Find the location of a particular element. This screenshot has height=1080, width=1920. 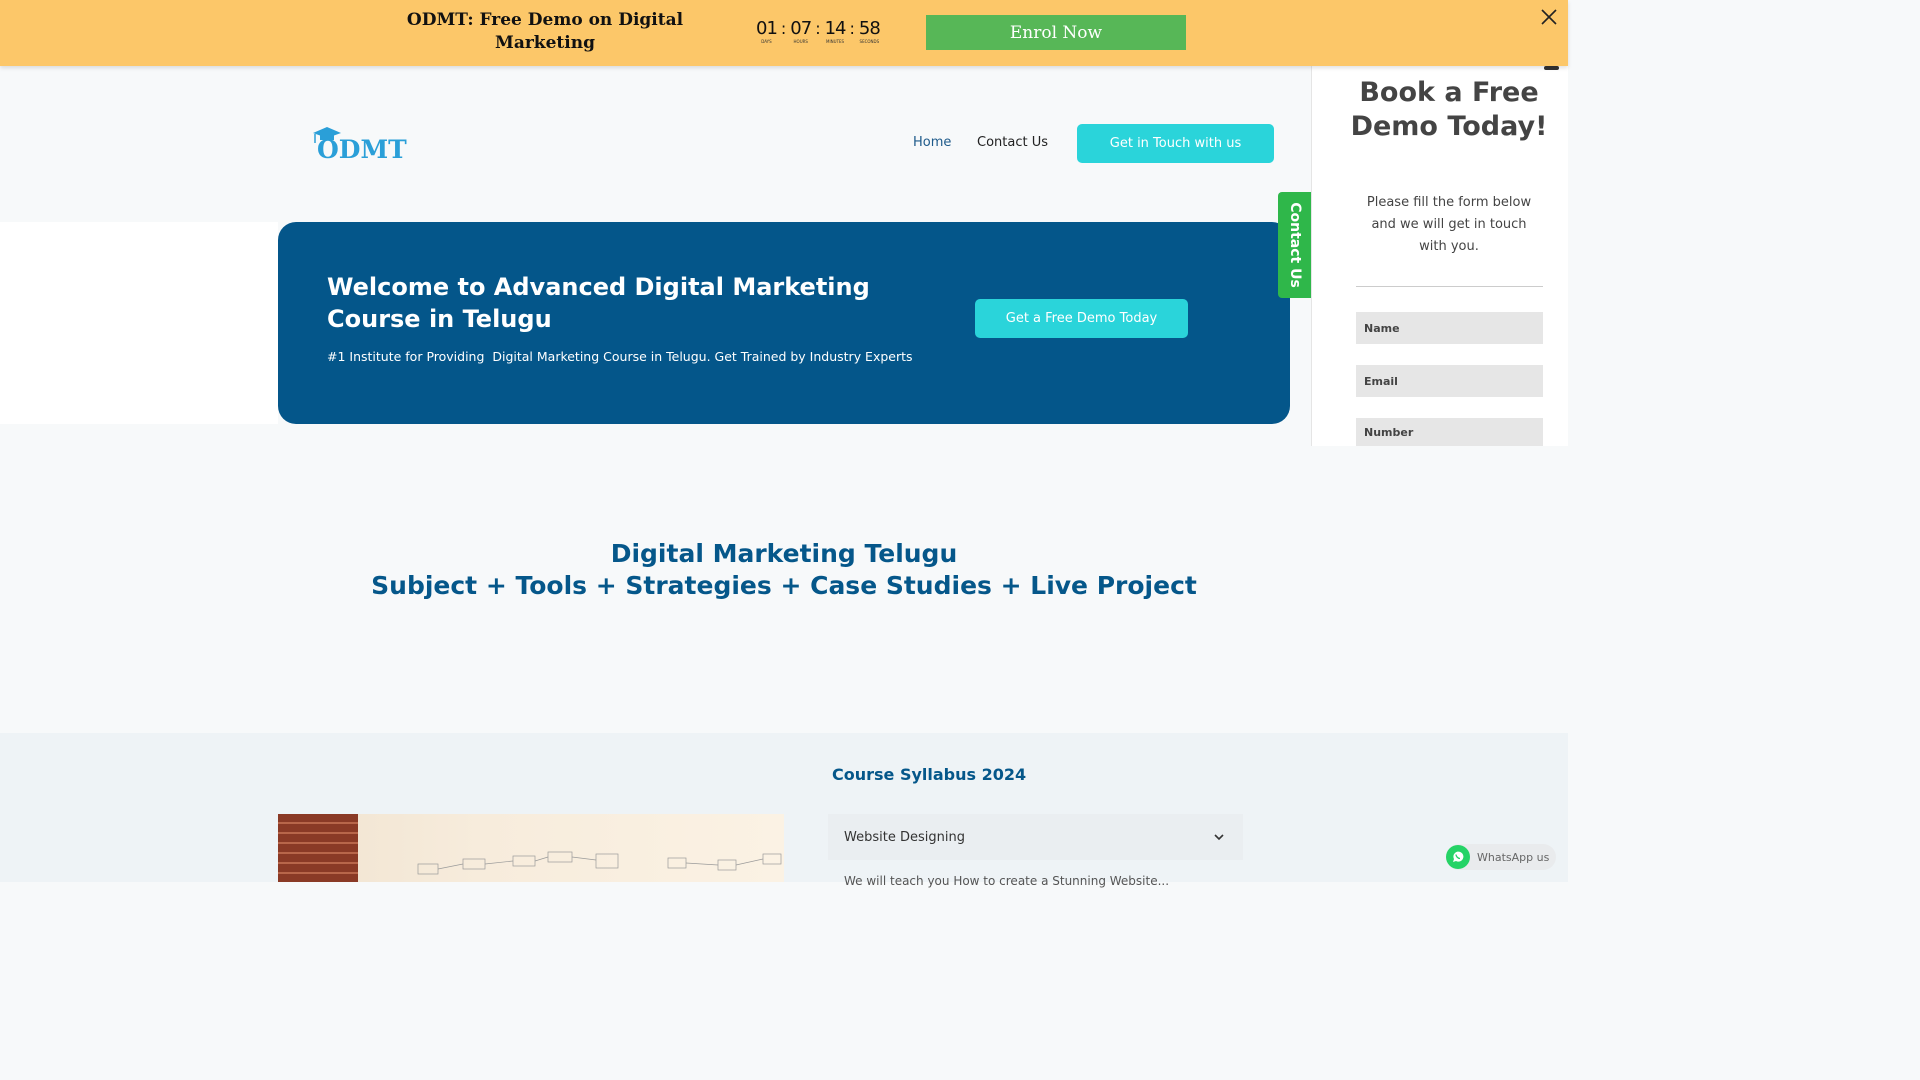

form-divider is located at coordinates (1449, 286).